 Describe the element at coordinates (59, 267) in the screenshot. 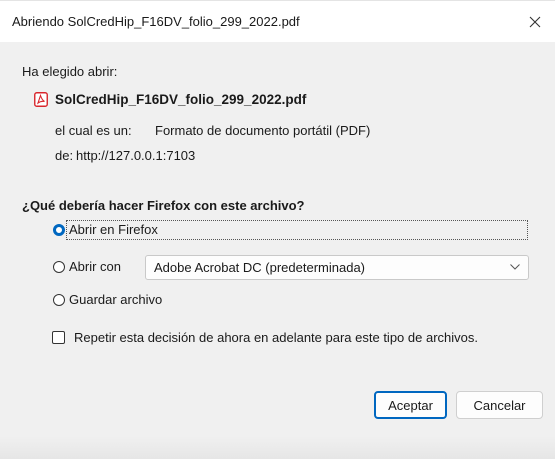

I see `radio-open-with` at that location.